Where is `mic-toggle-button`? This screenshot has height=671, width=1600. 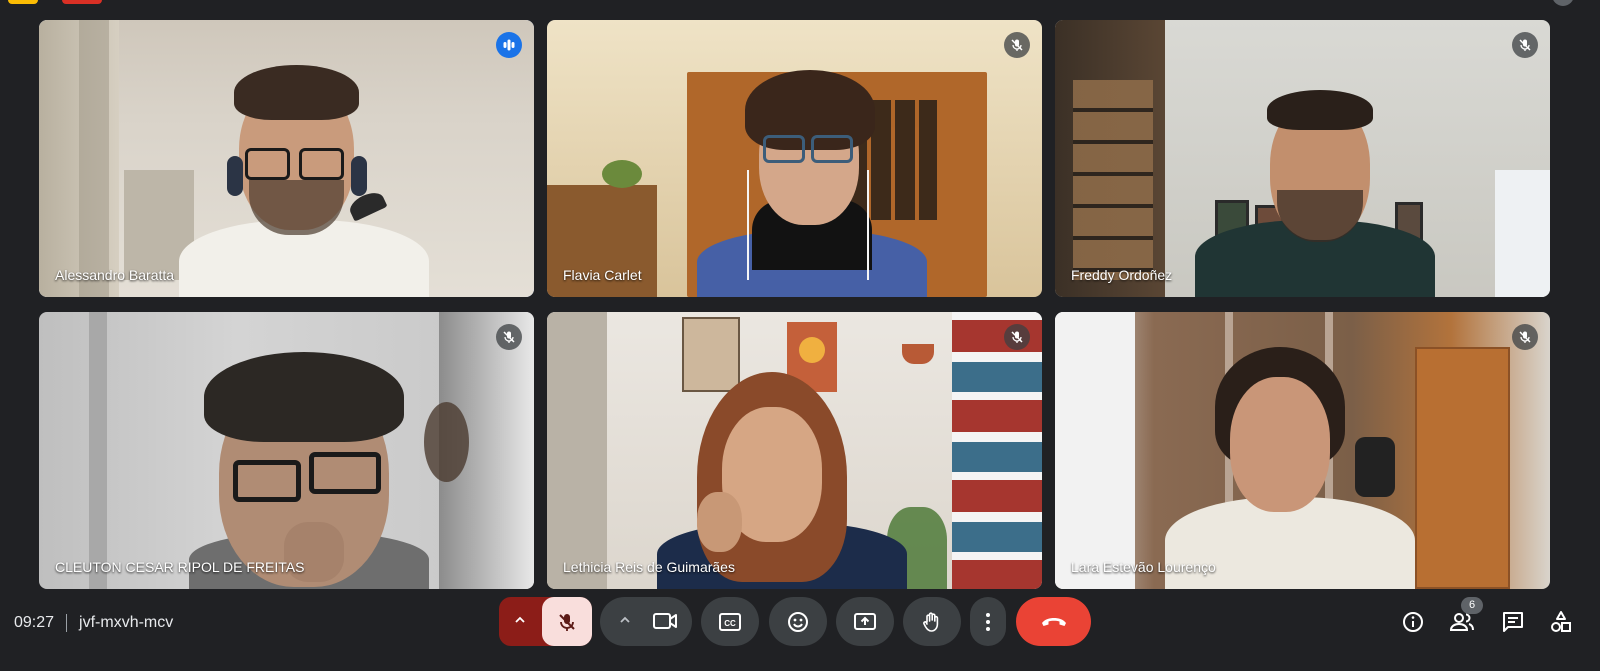 mic-toggle-button is located at coordinates (567, 621).